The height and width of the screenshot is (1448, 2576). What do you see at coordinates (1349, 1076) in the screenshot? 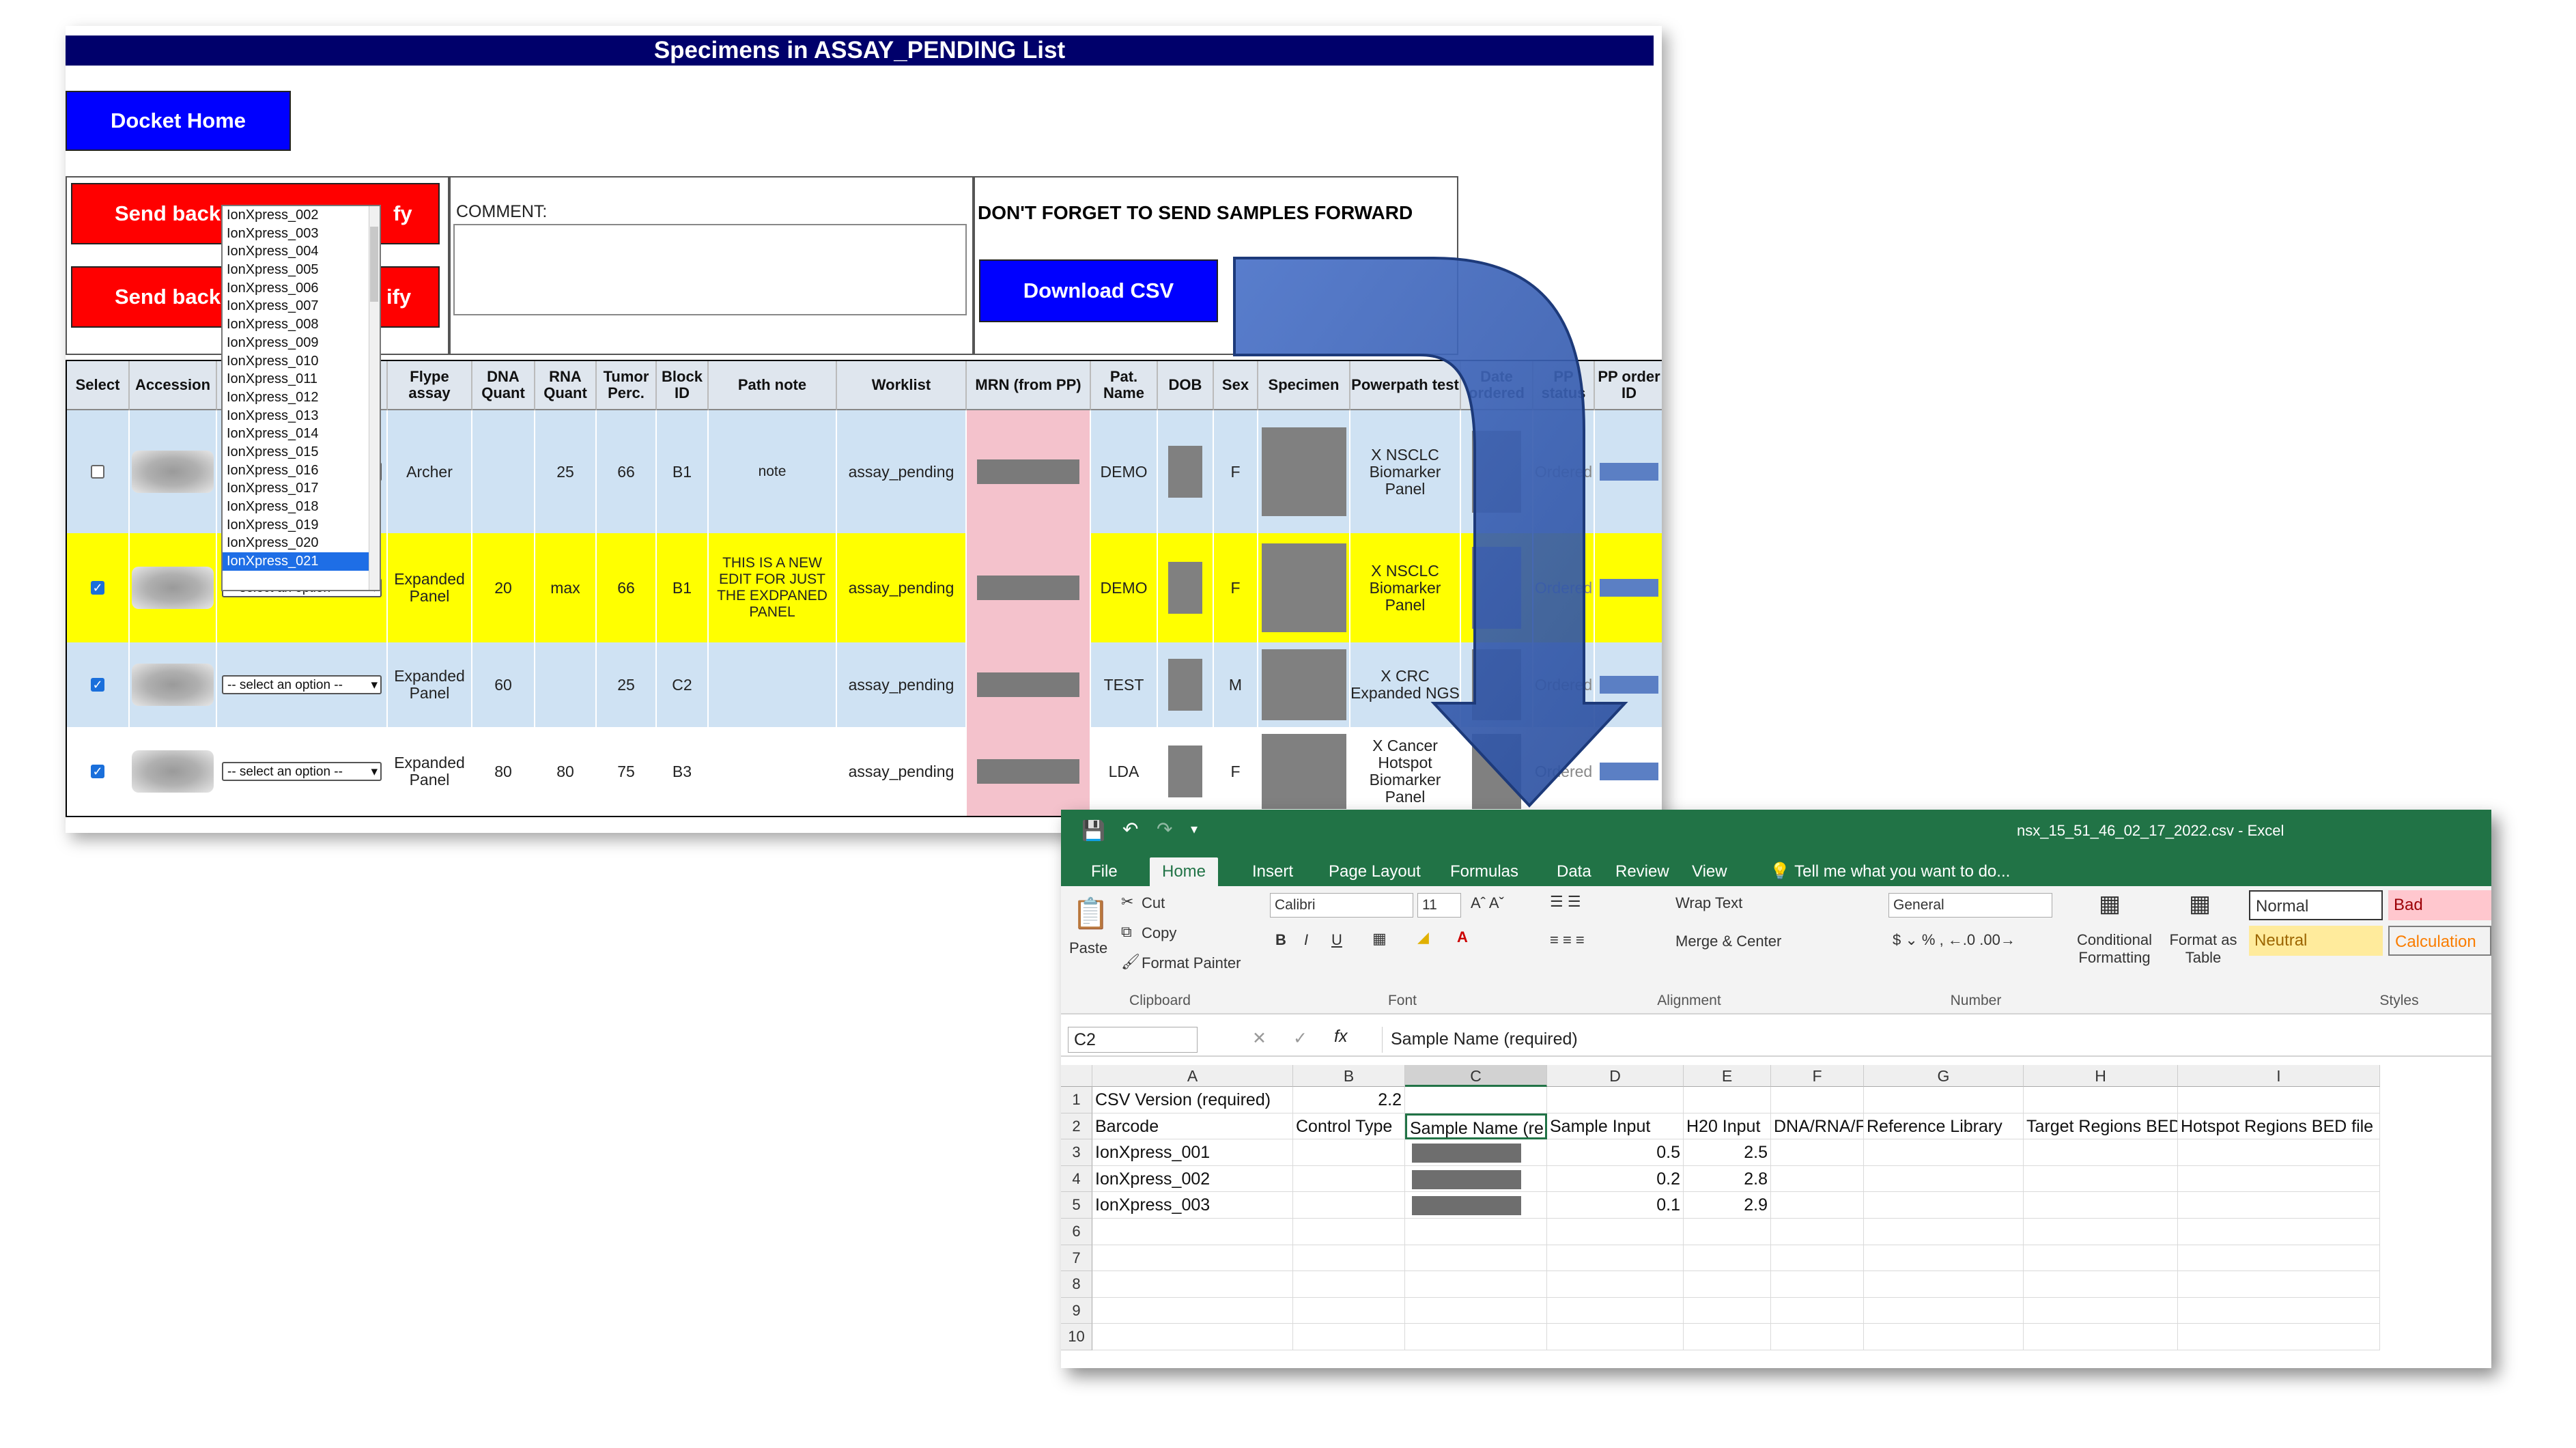
I see `column-header: B` at bounding box center [1349, 1076].